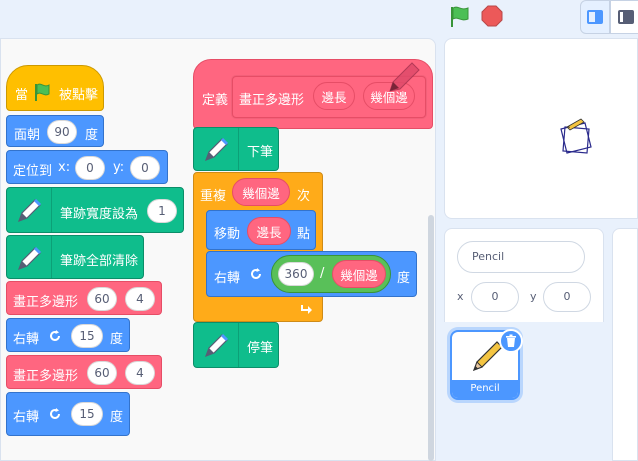 The height and width of the screenshot is (461, 638). Describe the element at coordinates (460, 296) in the screenshot. I see `x-label: x` at that location.